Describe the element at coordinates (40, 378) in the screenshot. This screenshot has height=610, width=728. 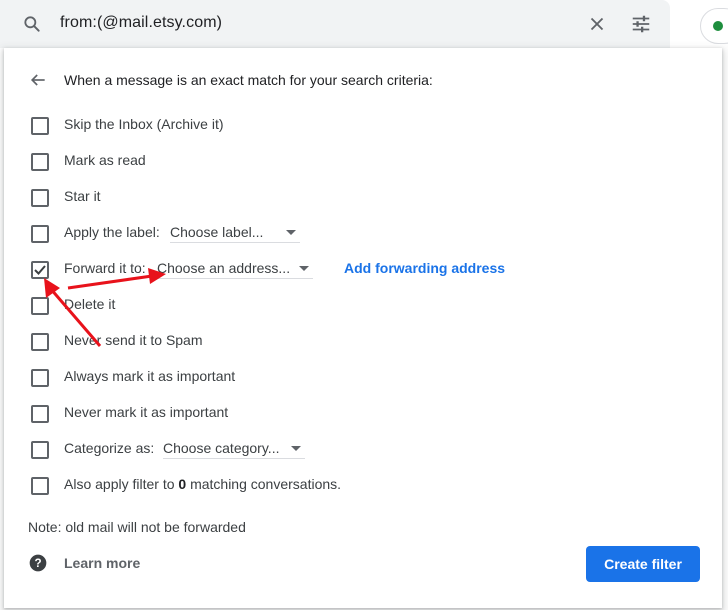
I see `always-important-checkbox` at that location.